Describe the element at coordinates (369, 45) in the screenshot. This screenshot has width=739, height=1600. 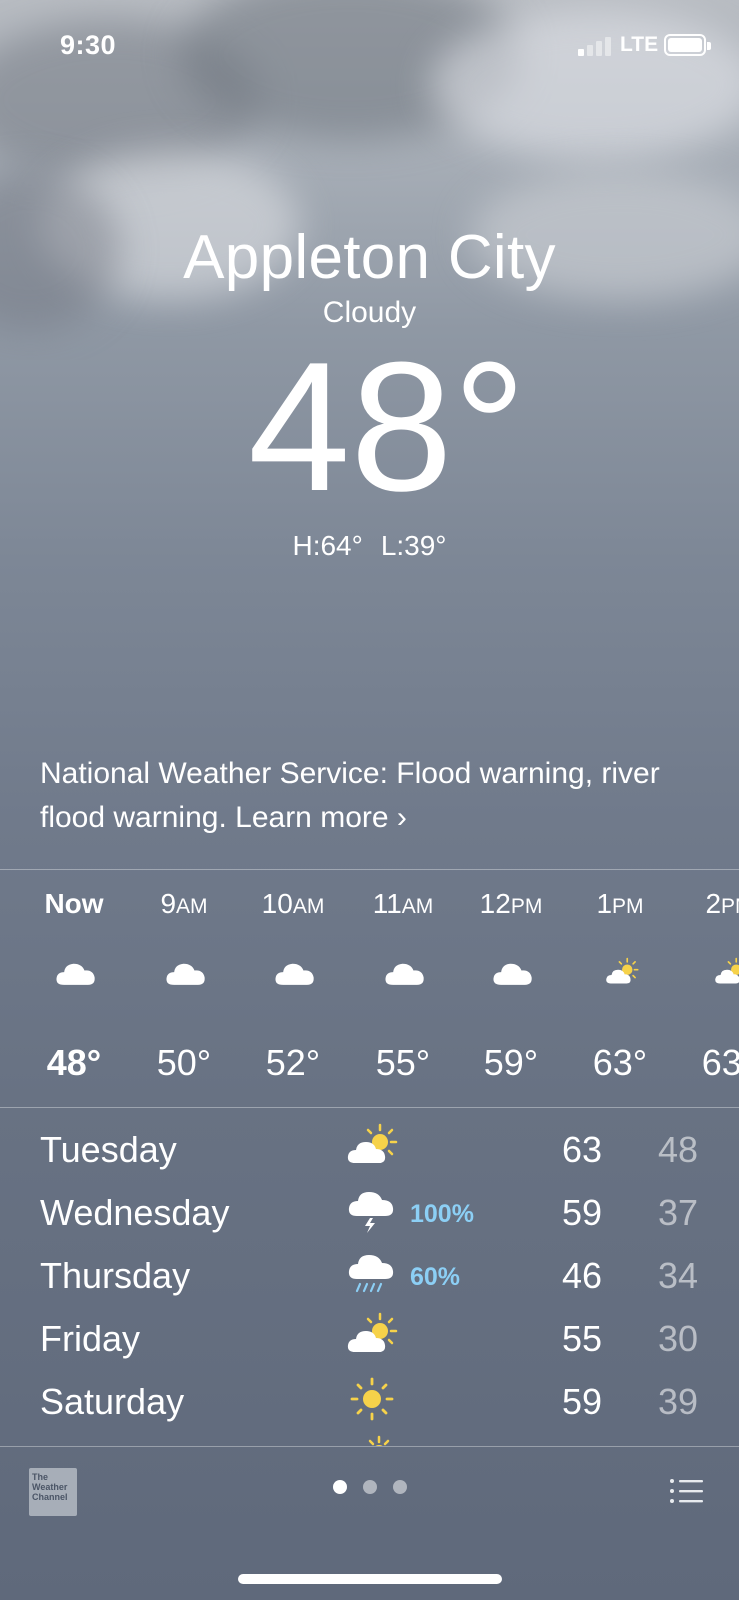
I see `status-bar: 9:30 LTE` at that location.